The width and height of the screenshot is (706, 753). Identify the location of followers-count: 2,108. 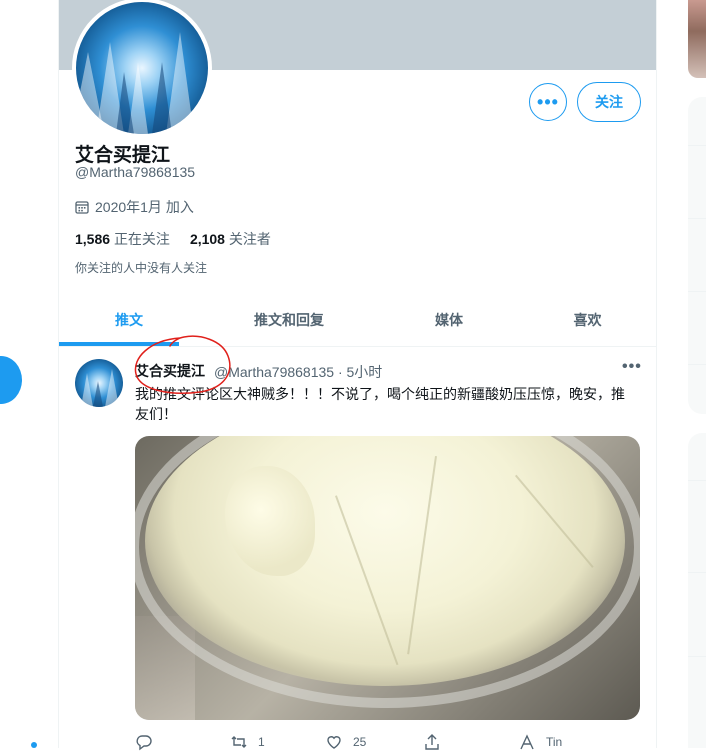
(207, 239).